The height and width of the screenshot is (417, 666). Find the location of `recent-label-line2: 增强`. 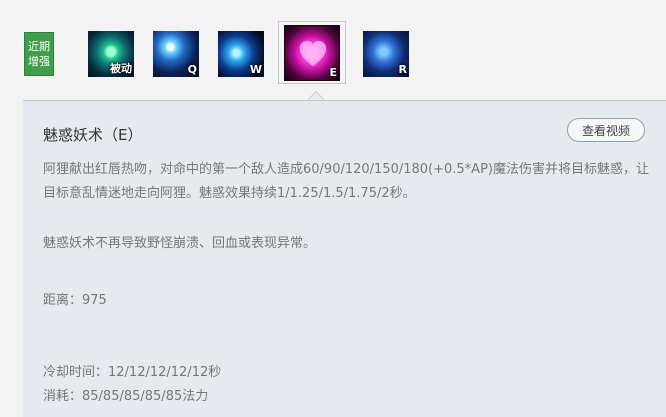

recent-label-line2: 增强 is located at coordinates (39, 61).